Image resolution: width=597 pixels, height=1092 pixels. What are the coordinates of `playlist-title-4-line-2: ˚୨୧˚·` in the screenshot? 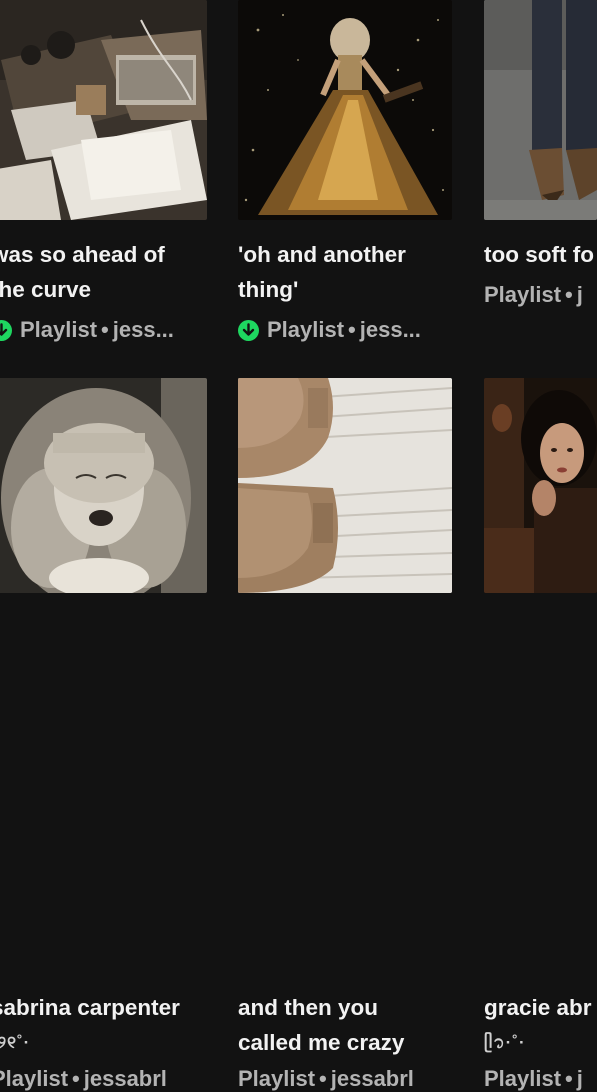 It's located at (15, 1042).